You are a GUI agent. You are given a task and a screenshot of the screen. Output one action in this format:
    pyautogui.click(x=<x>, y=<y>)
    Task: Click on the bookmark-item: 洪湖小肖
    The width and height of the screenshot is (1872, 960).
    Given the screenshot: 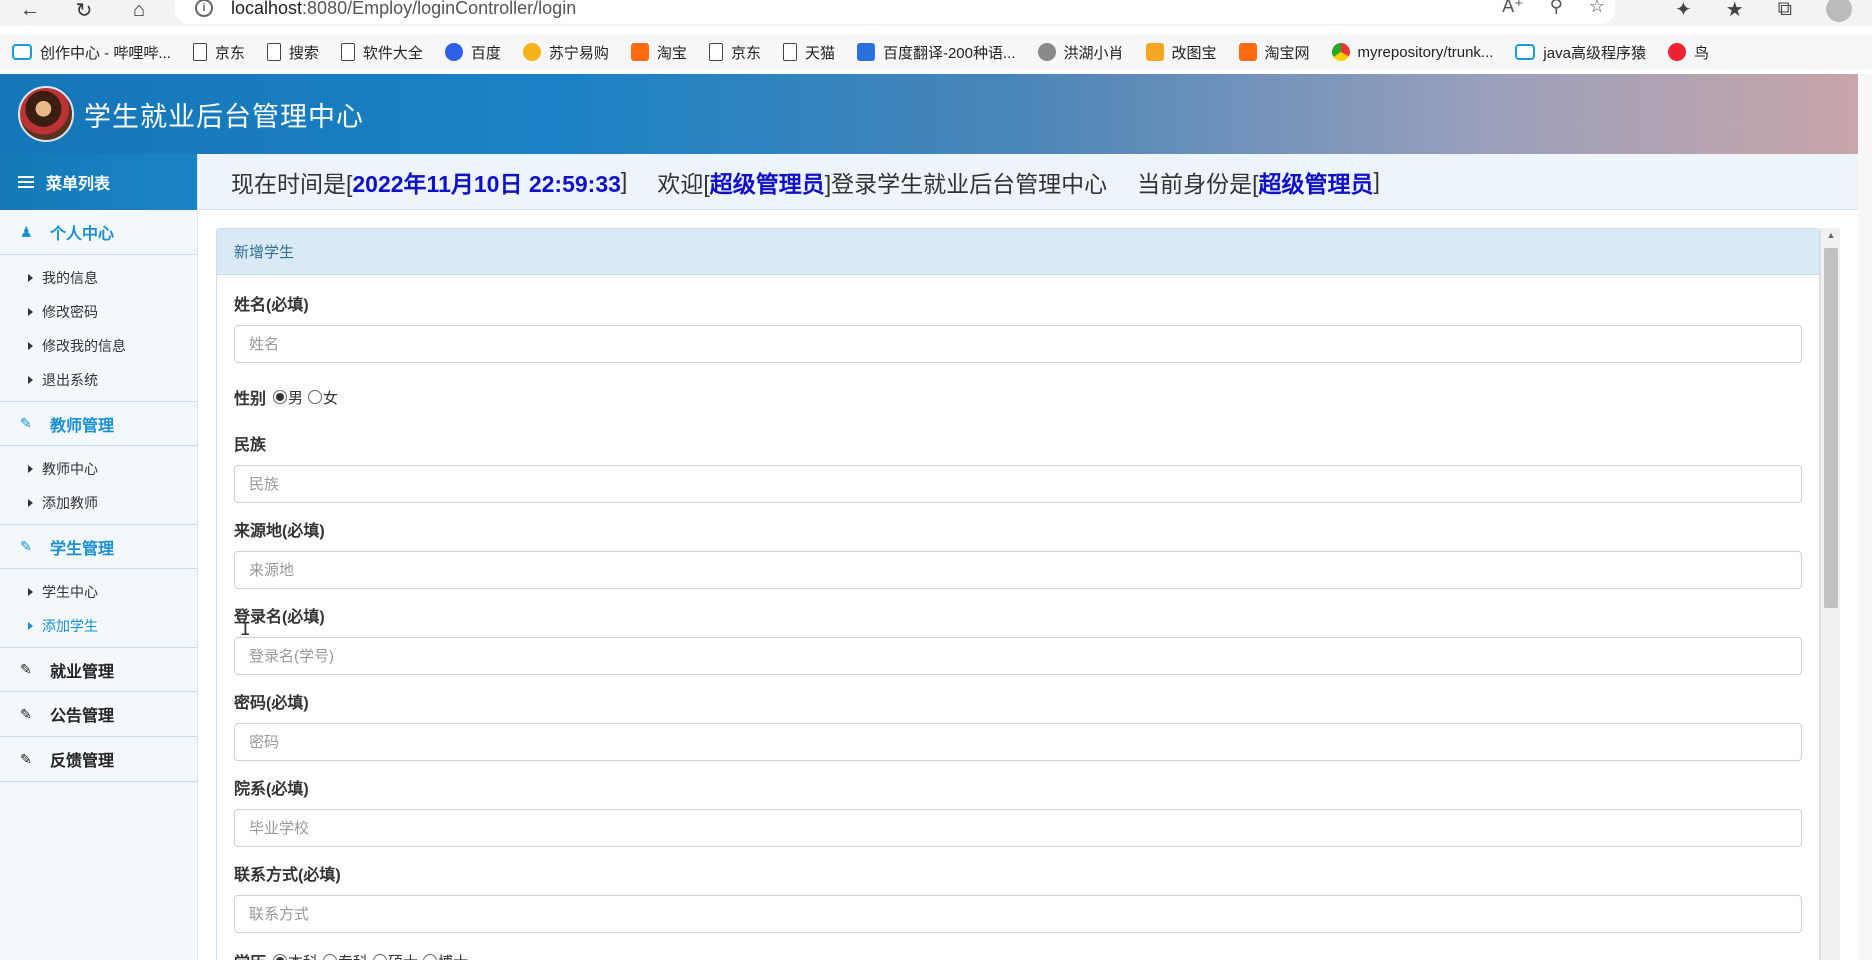 What is the action you would take?
    pyautogui.click(x=1080, y=52)
    